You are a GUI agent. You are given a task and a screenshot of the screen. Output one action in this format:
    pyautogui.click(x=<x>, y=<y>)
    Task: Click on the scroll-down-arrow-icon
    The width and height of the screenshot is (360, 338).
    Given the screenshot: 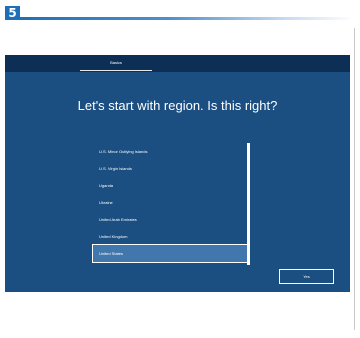 What is the action you would take?
    pyautogui.click(x=248, y=263)
    